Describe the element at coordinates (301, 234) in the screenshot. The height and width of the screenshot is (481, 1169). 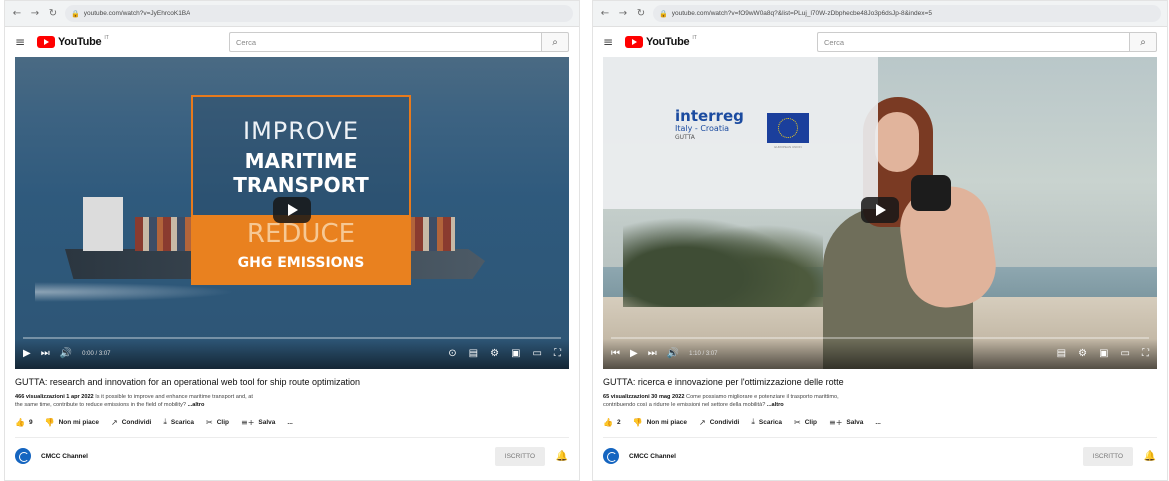
I see `overlay-reduce: REDUCE` at that location.